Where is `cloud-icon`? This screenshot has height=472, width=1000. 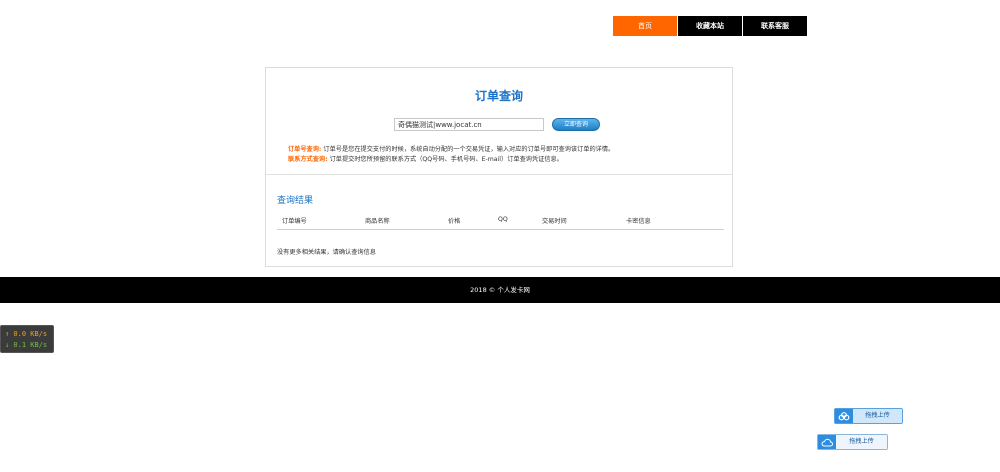 cloud-icon is located at coordinates (844, 416).